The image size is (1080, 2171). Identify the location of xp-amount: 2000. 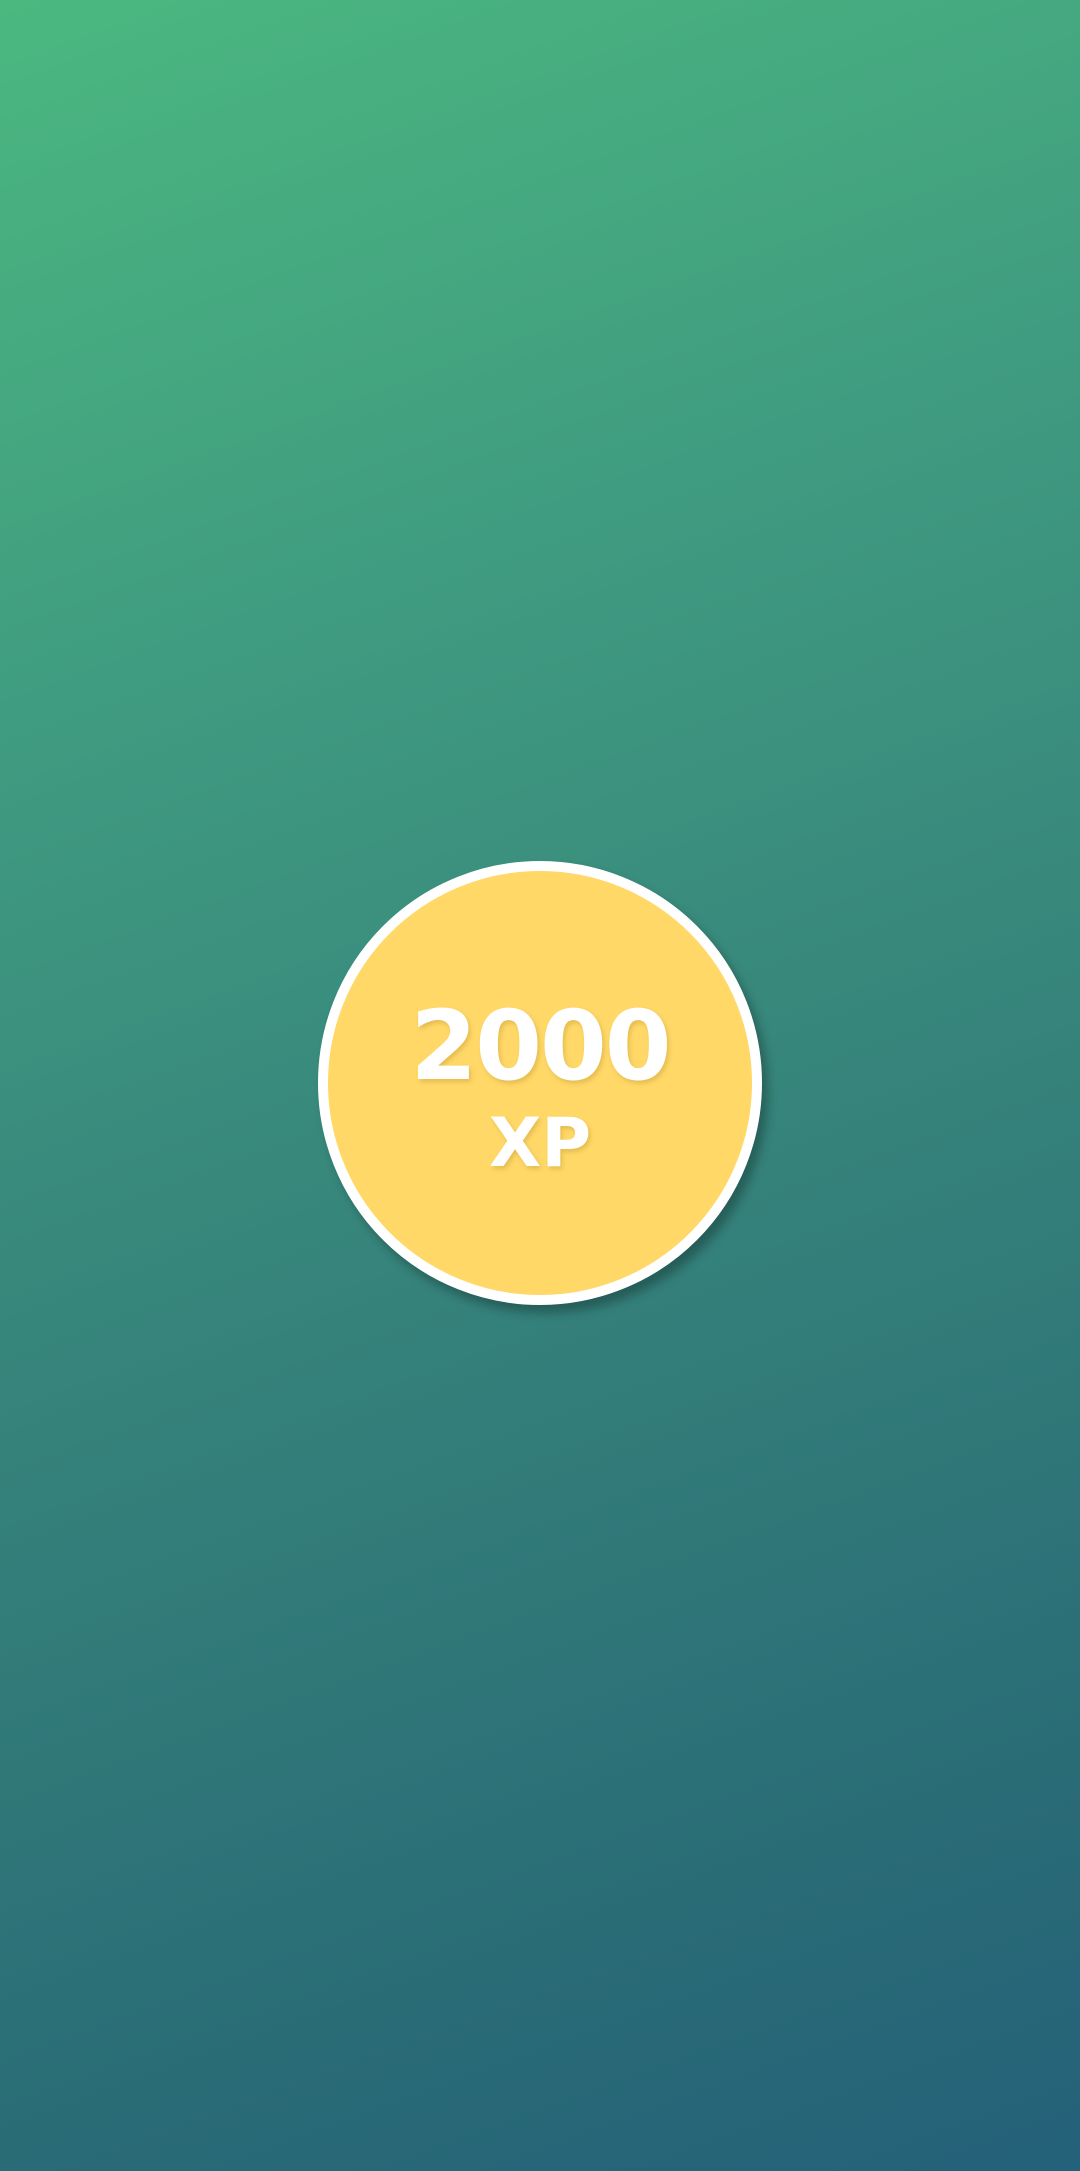
(540, 1046).